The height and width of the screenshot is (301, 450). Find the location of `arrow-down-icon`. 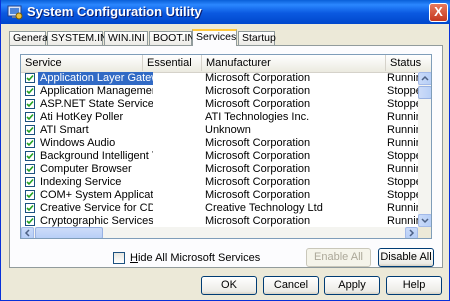

arrow-down-icon is located at coordinates (425, 221).